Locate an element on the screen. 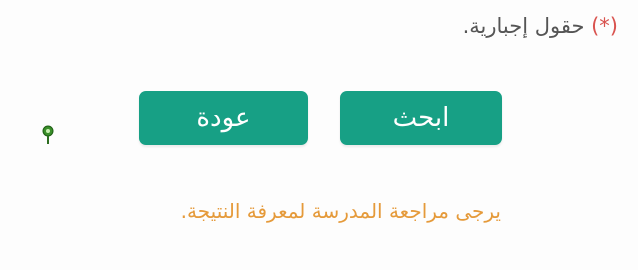  back-button: عودة is located at coordinates (223, 118).